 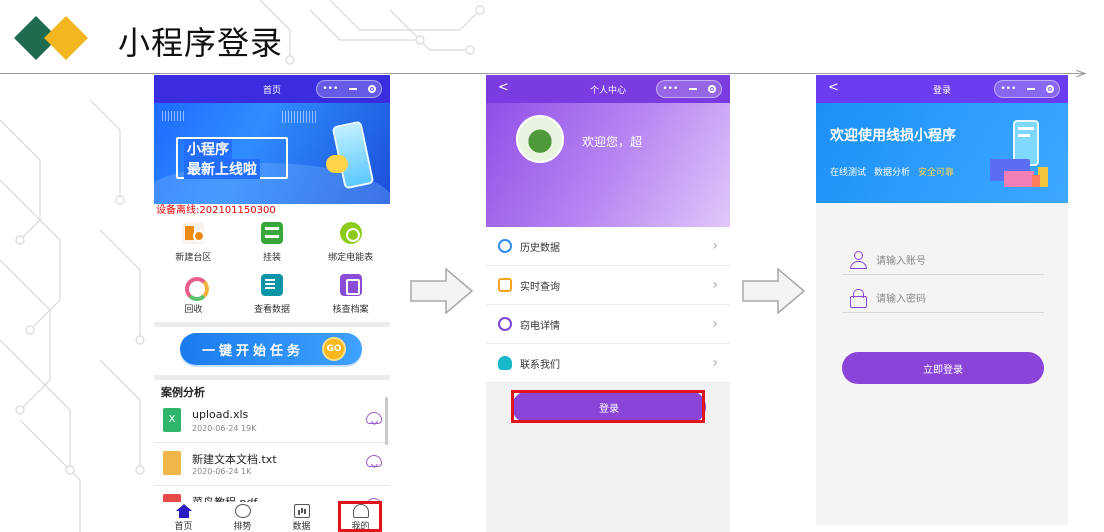 I want to click on function-grid: 新建台区 挂装 绑定电能表 回收 查看数据 核查档案, so click(x=272, y=269).